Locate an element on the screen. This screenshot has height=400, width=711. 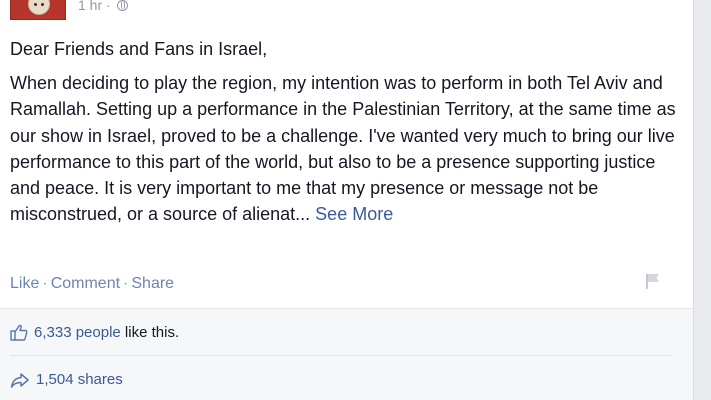
see-more-link: See More is located at coordinates (354, 214).